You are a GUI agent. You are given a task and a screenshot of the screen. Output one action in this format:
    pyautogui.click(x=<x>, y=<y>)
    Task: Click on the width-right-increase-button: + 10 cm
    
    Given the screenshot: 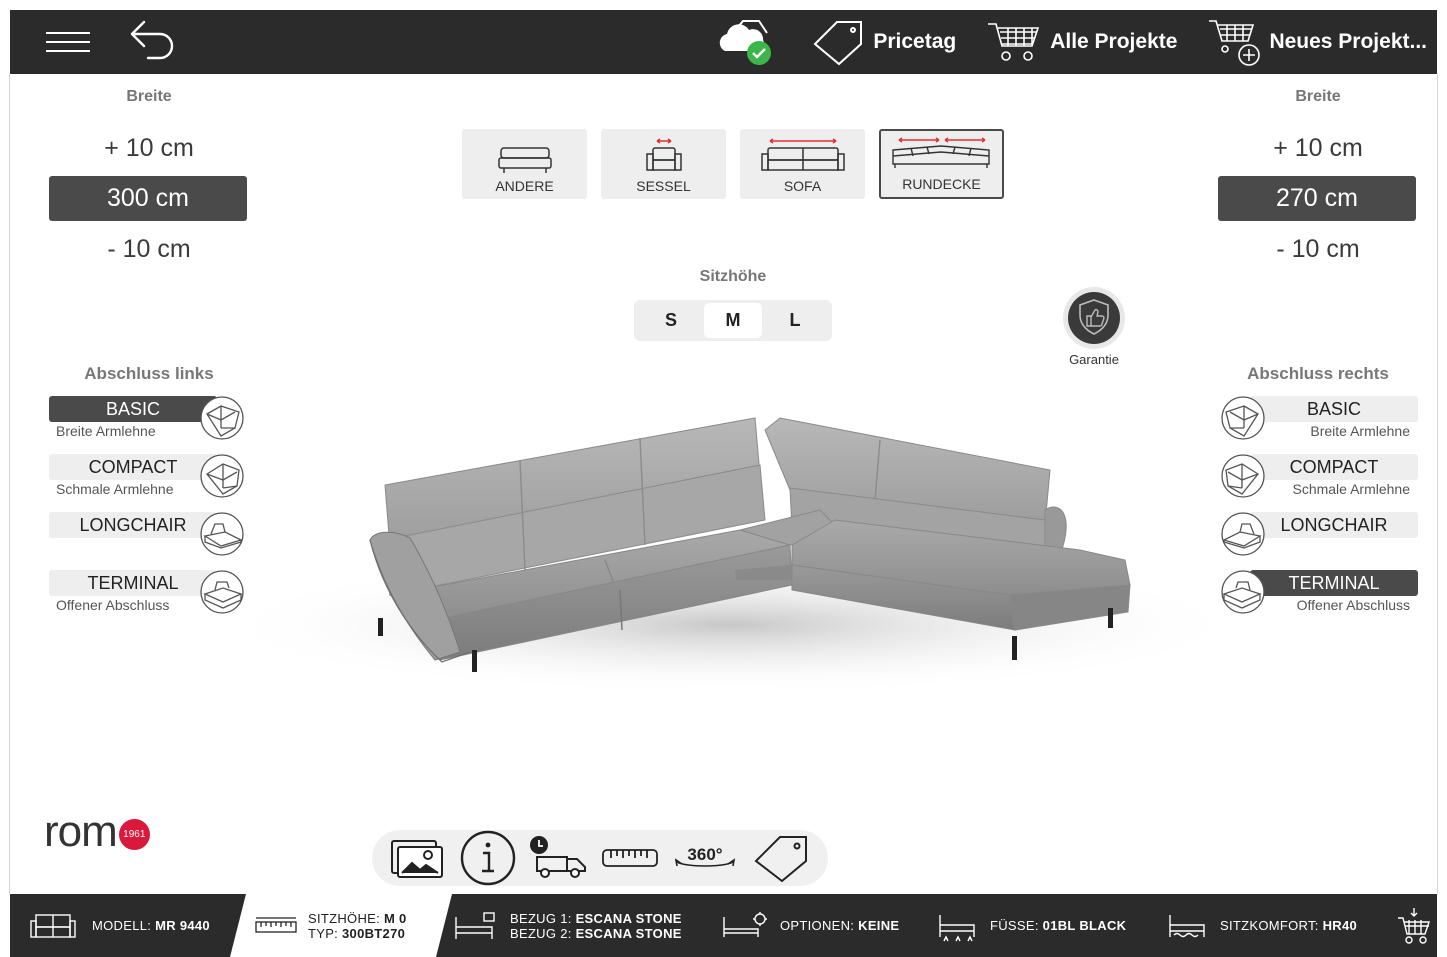 What is the action you would take?
    pyautogui.click(x=1318, y=148)
    